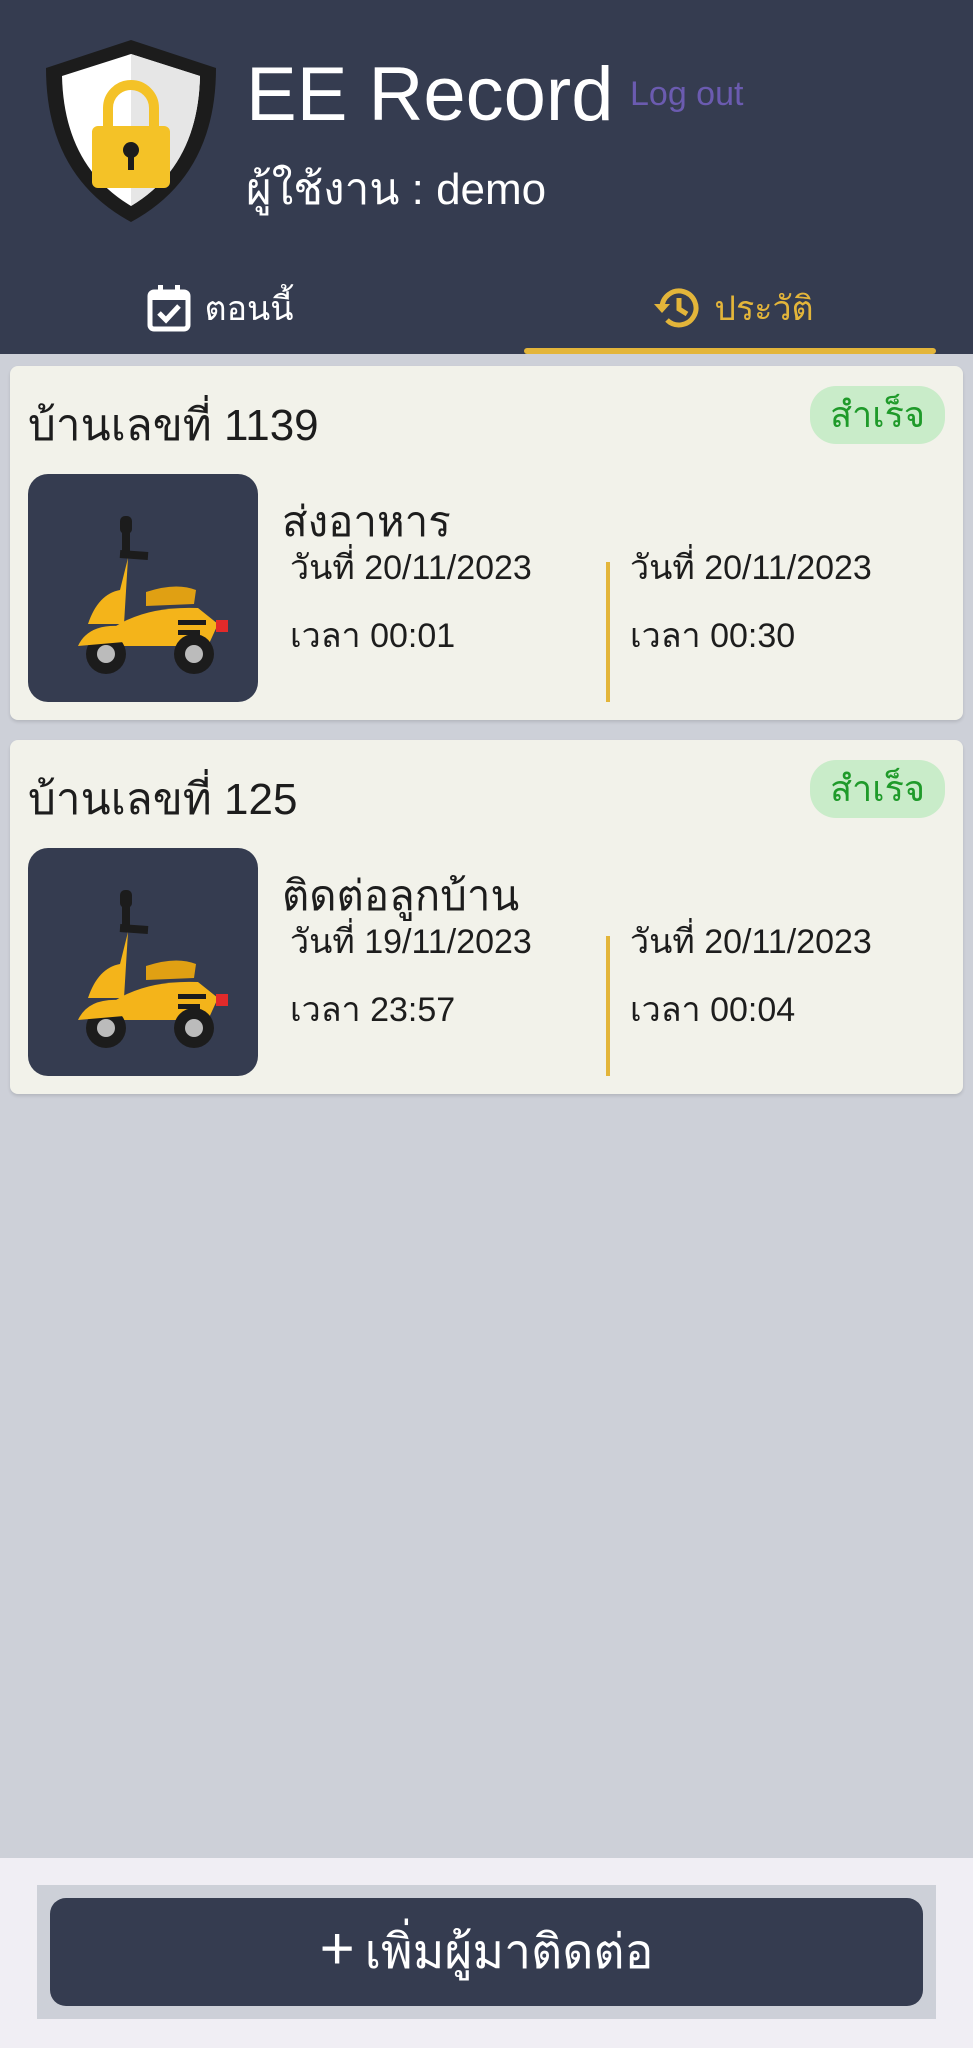 The width and height of the screenshot is (973, 2048). Describe the element at coordinates (411, 942) in the screenshot. I see `start-date: วันที่ 19/11/2023` at that location.